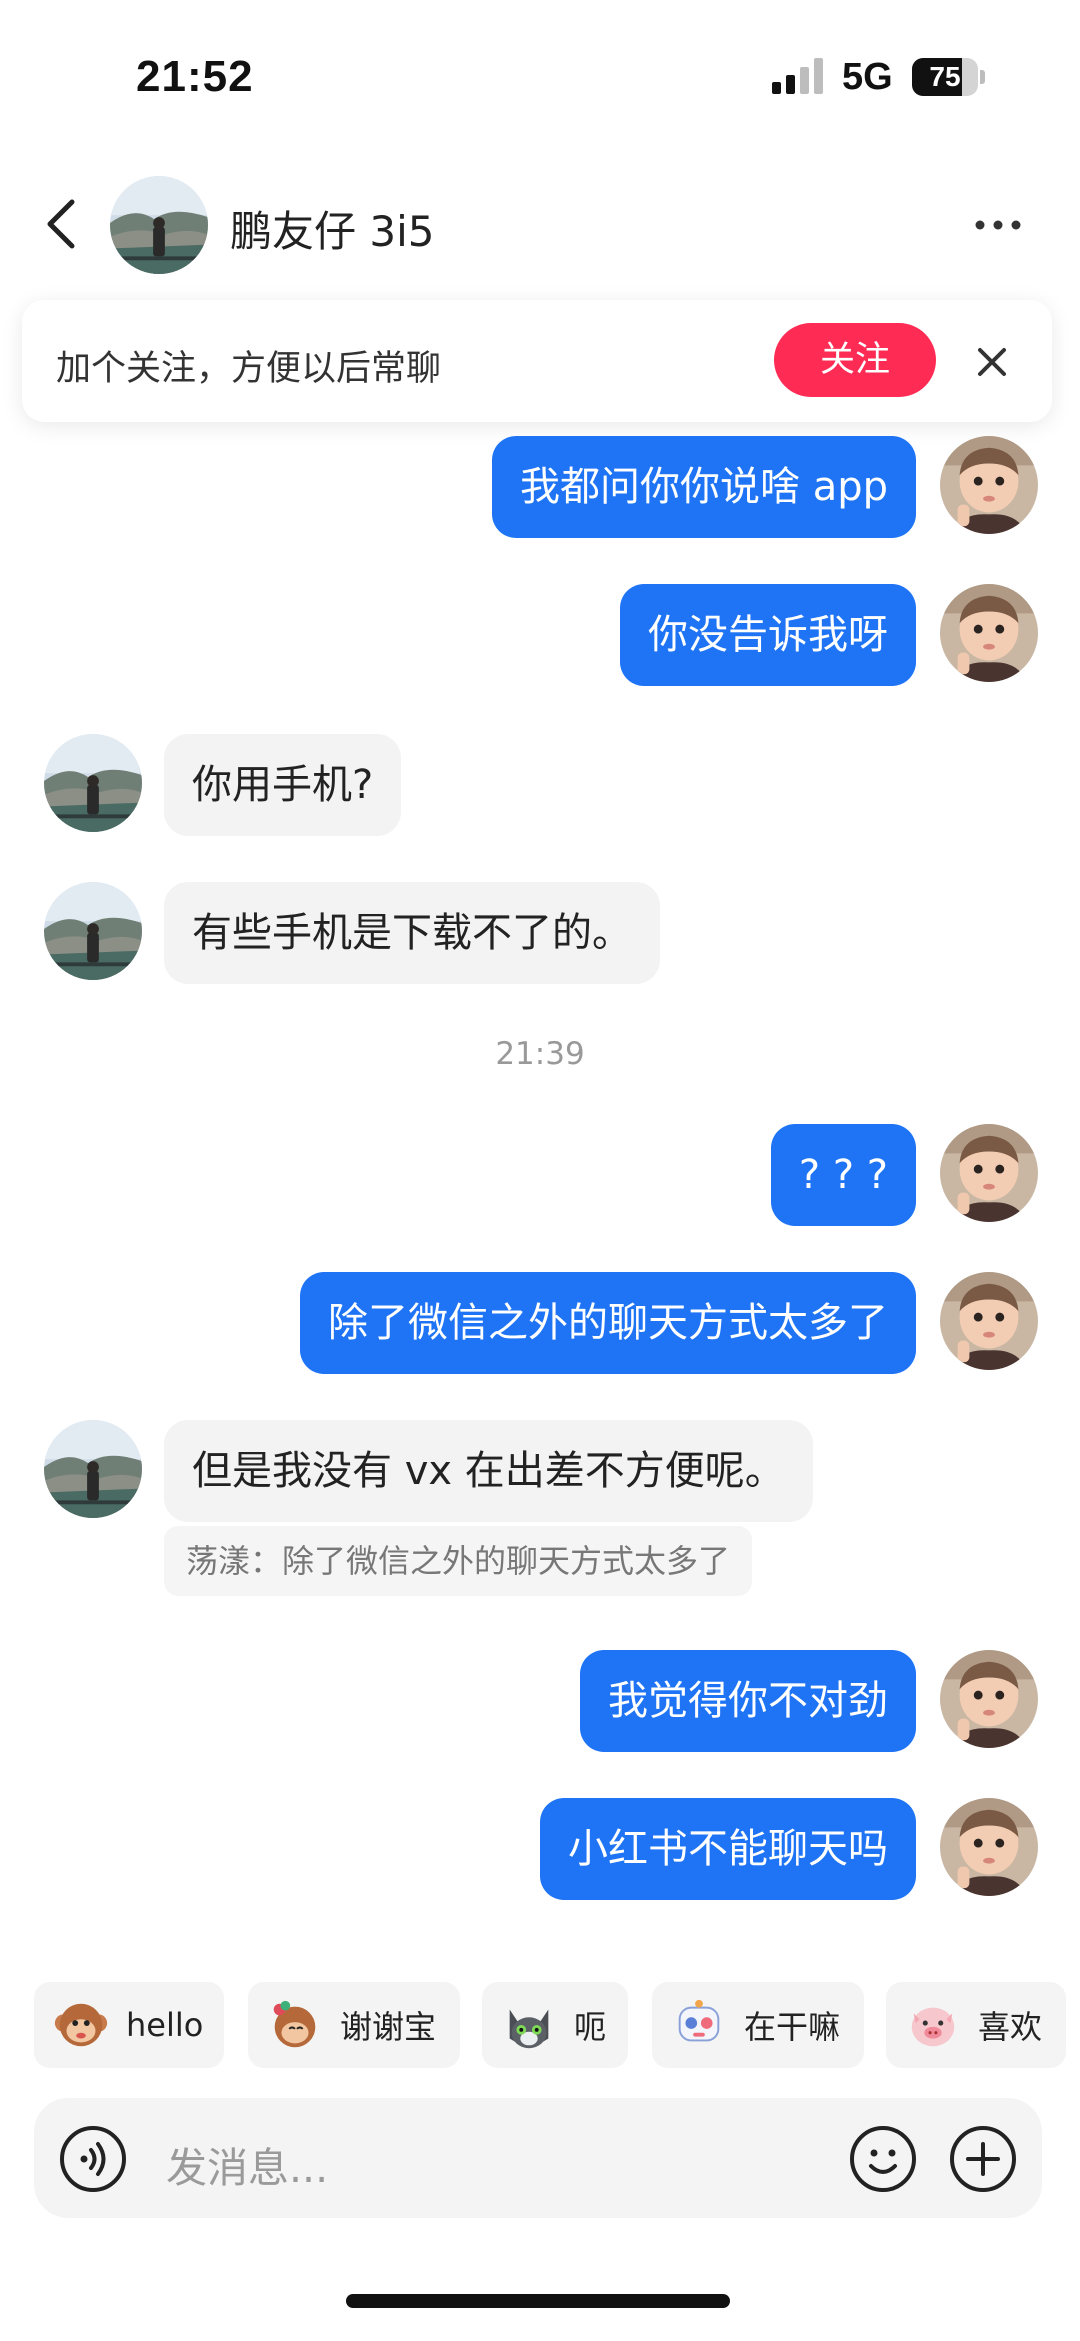 This screenshot has width=1080, height=2341. I want to click on emoji-icon, so click(883, 2159).